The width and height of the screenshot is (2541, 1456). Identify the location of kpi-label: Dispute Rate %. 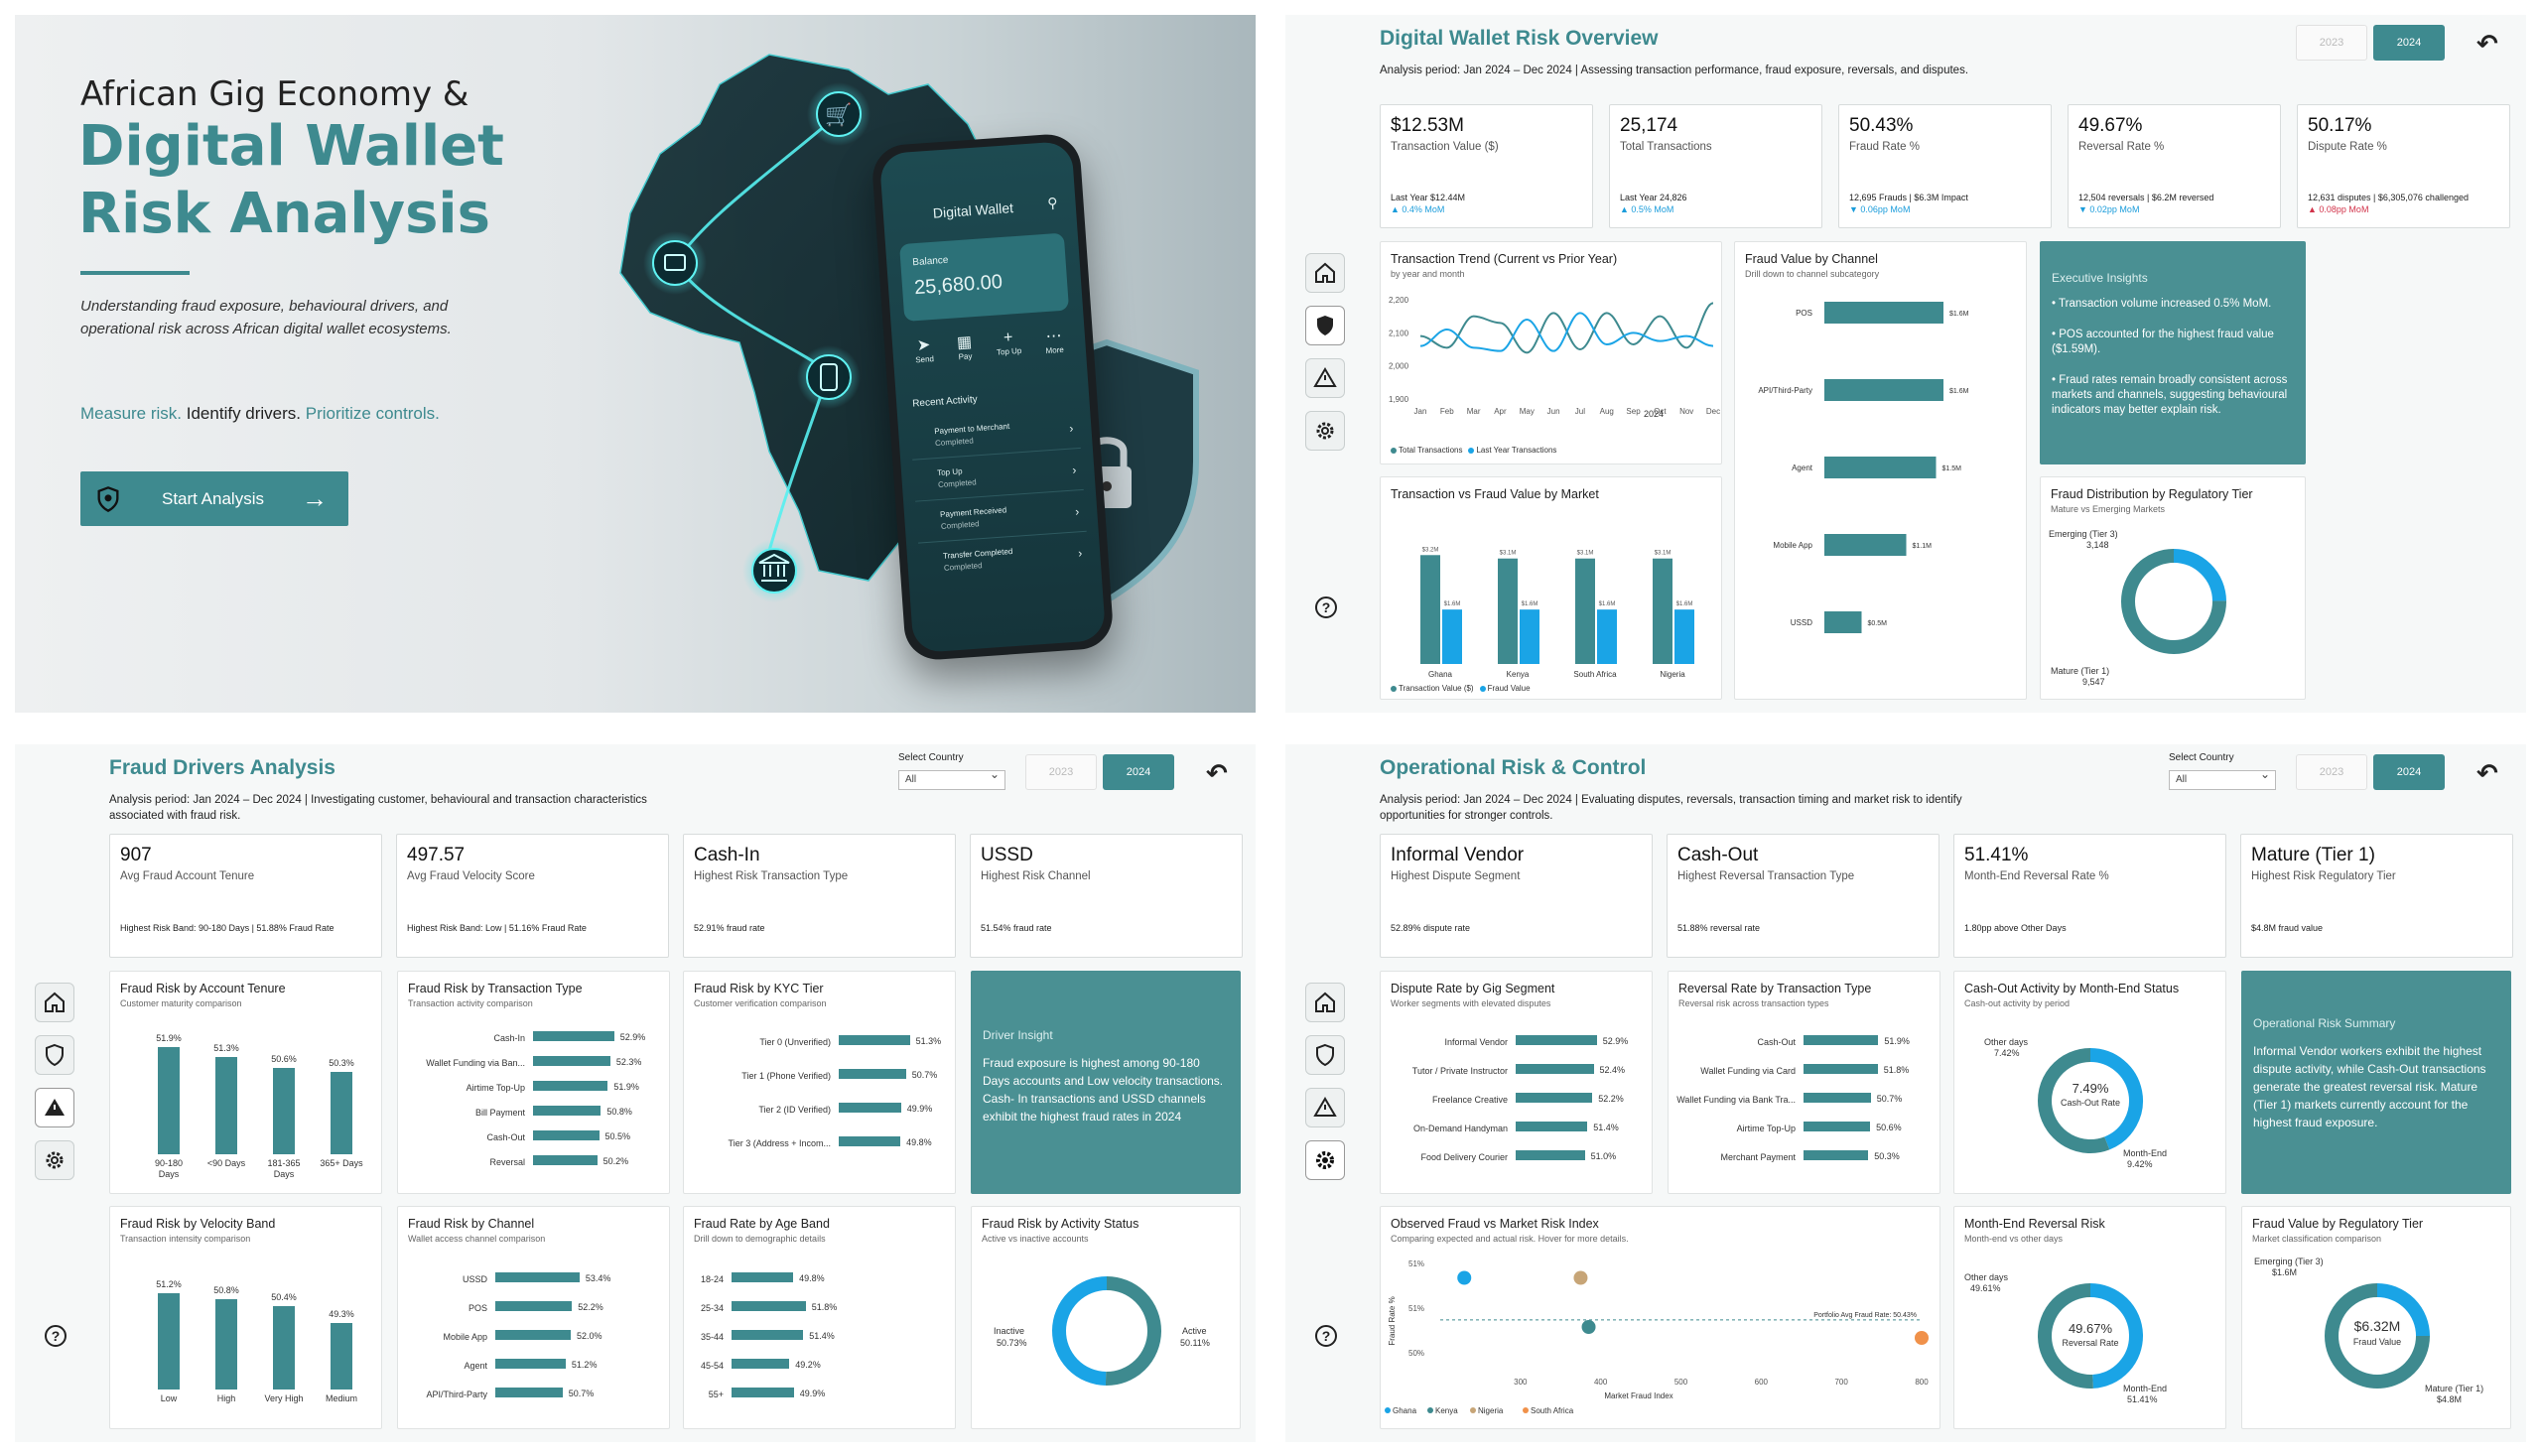
(2347, 147).